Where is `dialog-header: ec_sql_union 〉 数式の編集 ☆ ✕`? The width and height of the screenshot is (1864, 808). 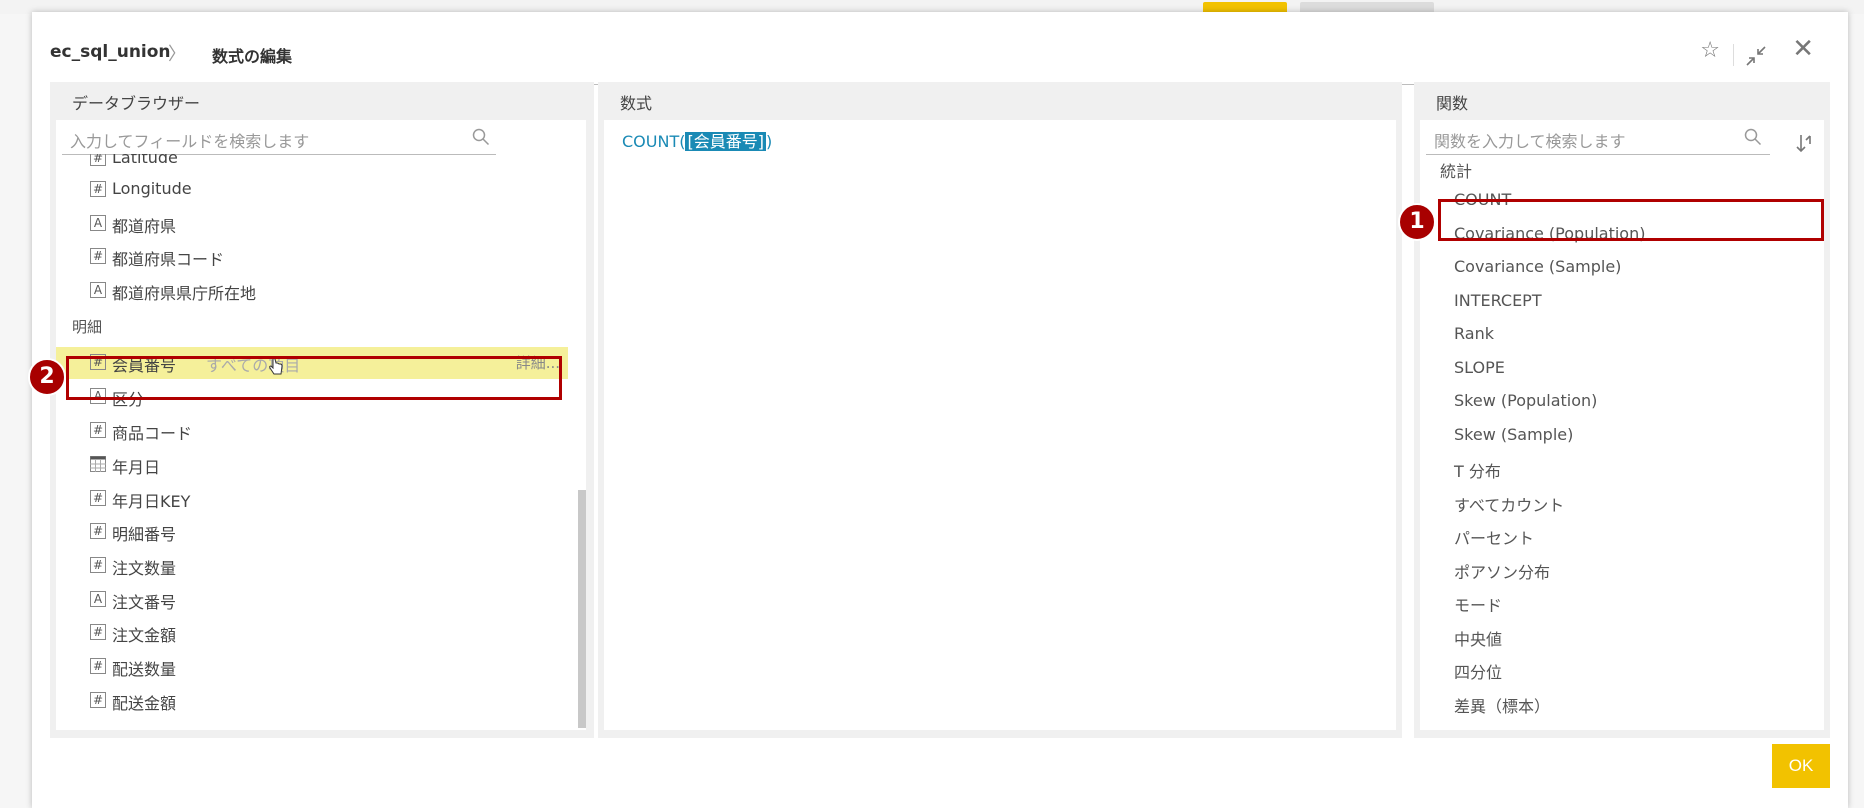 dialog-header: ec_sql_union 〉 数式の編集 ☆ ✕ is located at coordinates (940, 57).